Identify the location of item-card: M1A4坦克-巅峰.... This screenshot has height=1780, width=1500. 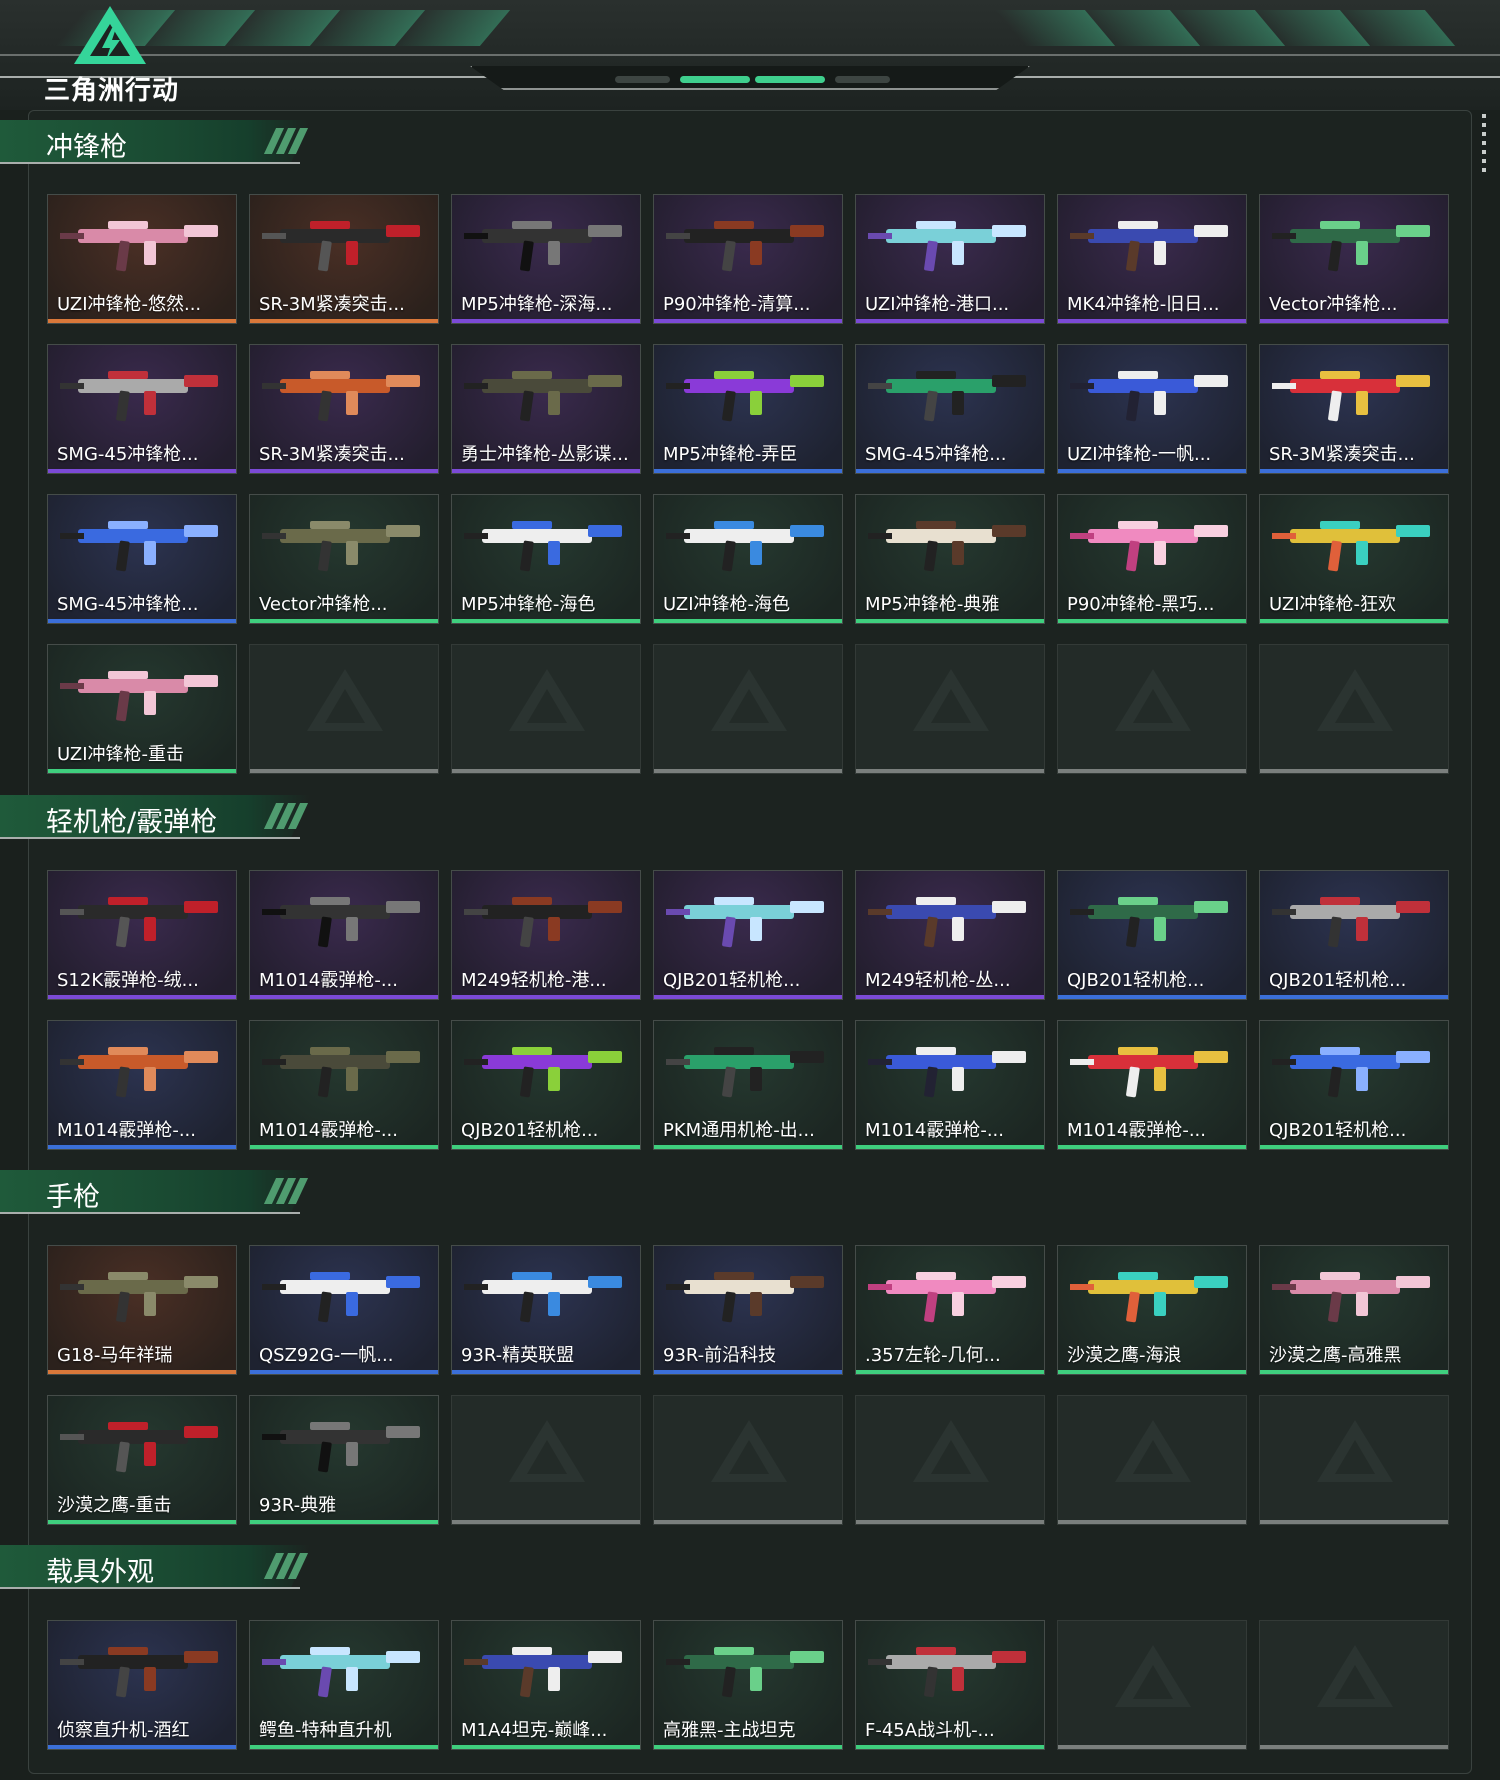
(546, 1685).